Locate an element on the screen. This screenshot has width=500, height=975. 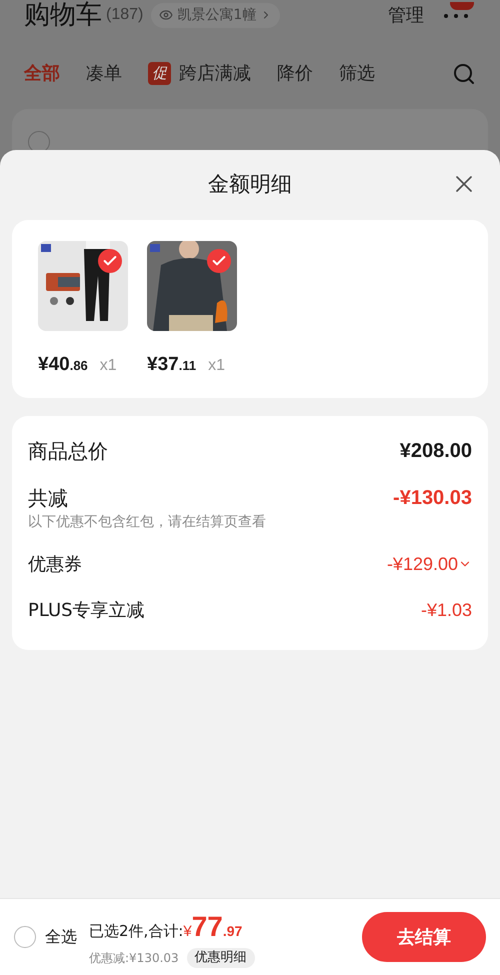
discount-detail-button: 优惠明细 is located at coordinates (220, 958).